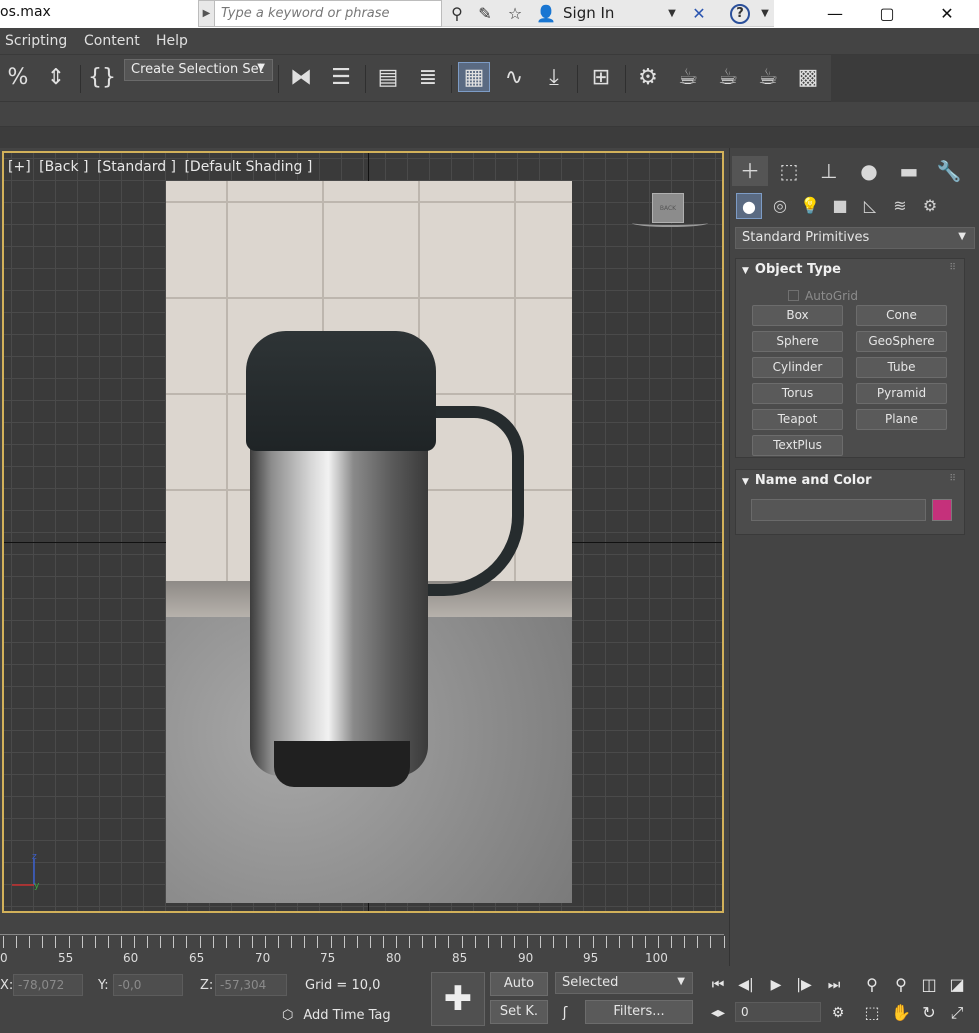 Image resolution: width=979 pixels, height=1033 pixels. What do you see at coordinates (835, 14) in the screenshot?
I see `minimize-button: —` at bounding box center [835, 14].